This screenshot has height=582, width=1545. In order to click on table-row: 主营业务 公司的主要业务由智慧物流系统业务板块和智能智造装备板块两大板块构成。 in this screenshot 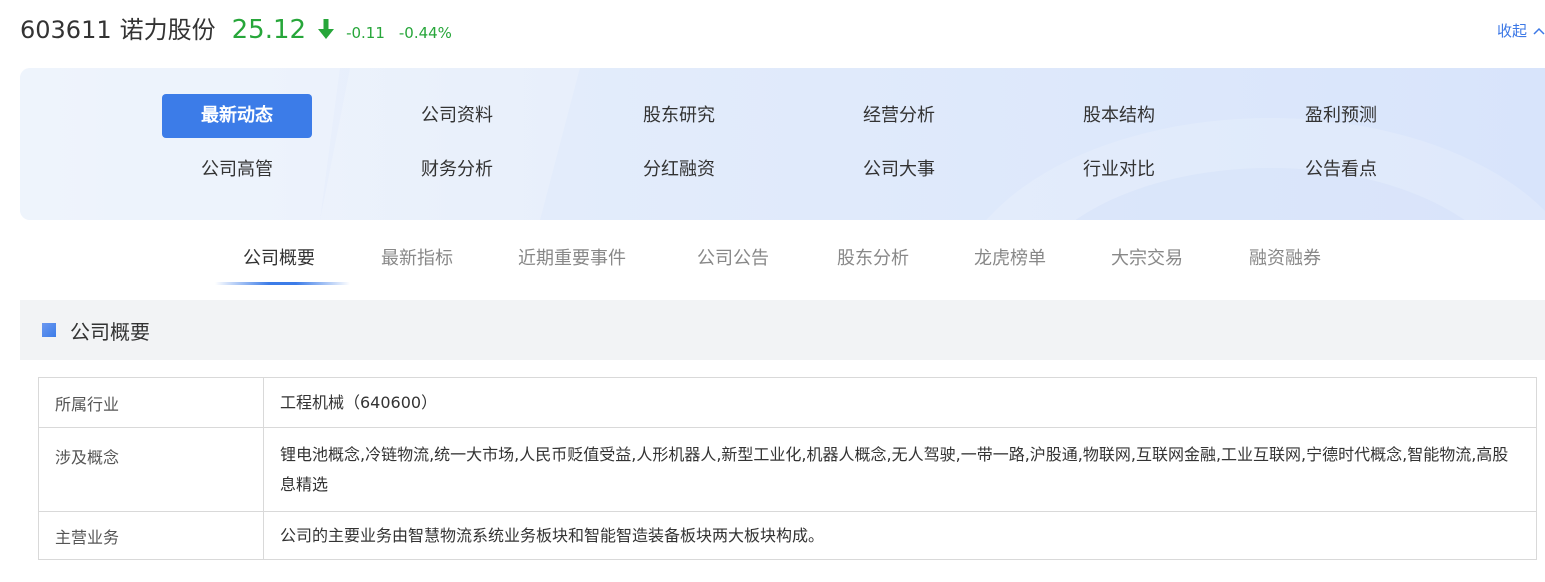, I will do `click(787, 535)`.